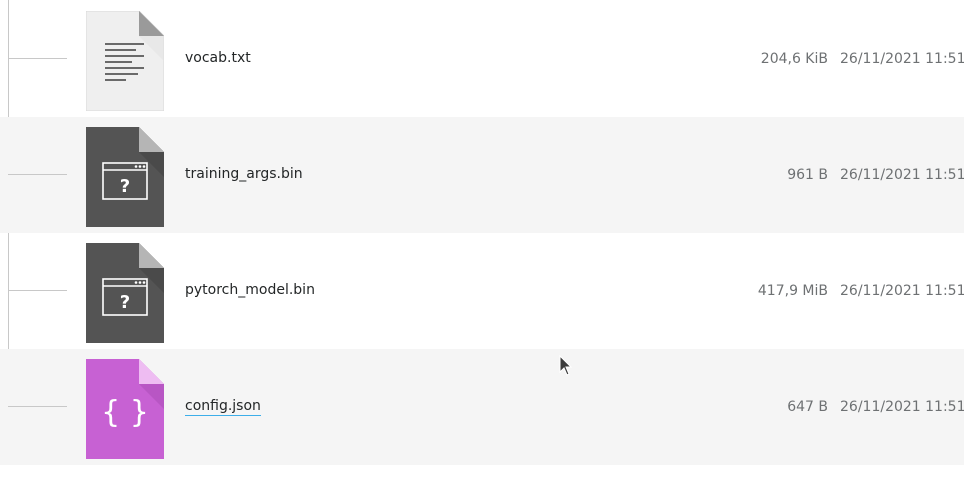 The image size is (964, 480). I want to click on file-size: 647 B, so click(807, 407).